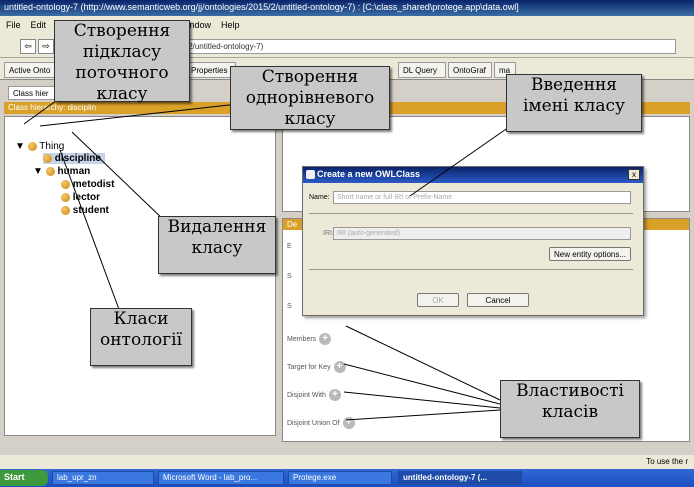 This screenshot has width=694, height=487. I want to click on callout-class-properties: Властивості класів, so click(570, 409).